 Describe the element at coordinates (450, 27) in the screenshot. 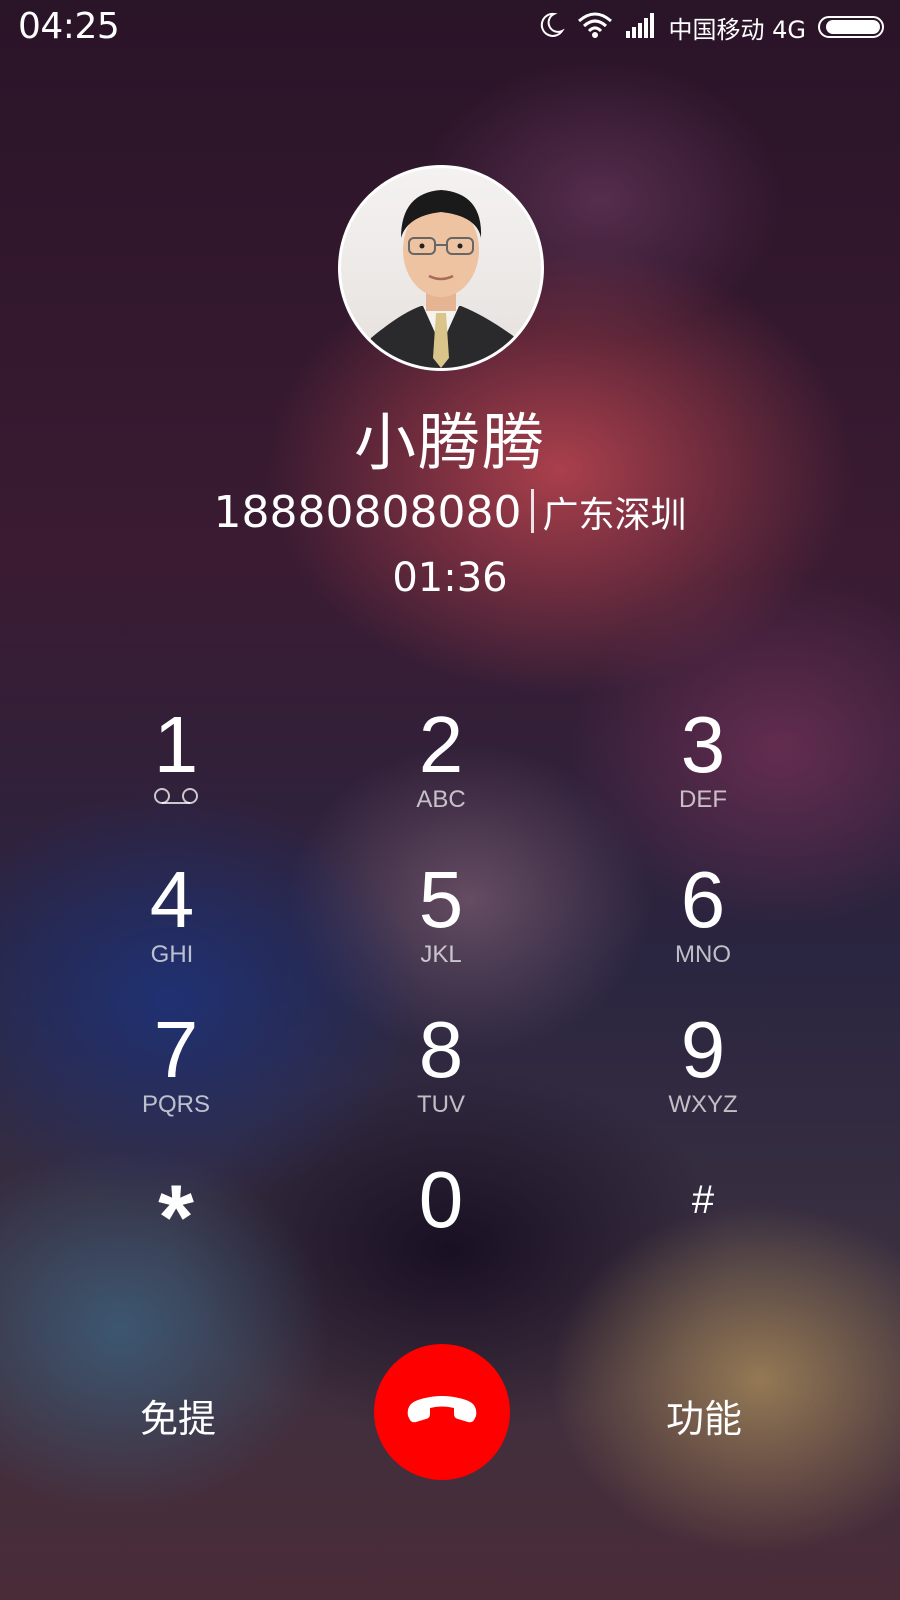

I see `status-bar: 04:25 中国移动 4G` at that location.